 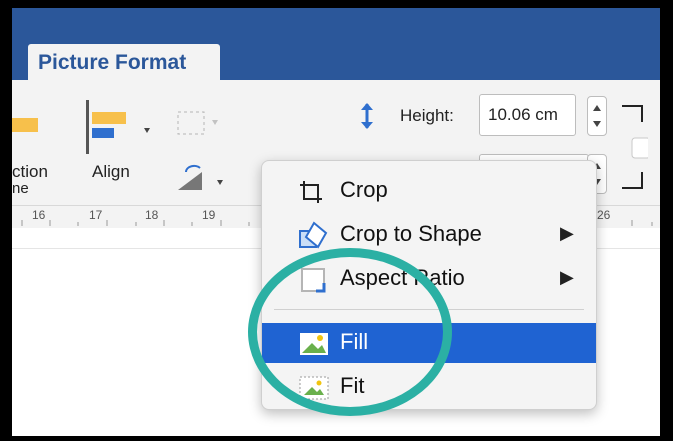 I want to click on menu-item-crop-to-shape: Crop to Shape ▶, so click(x=429, y=235).